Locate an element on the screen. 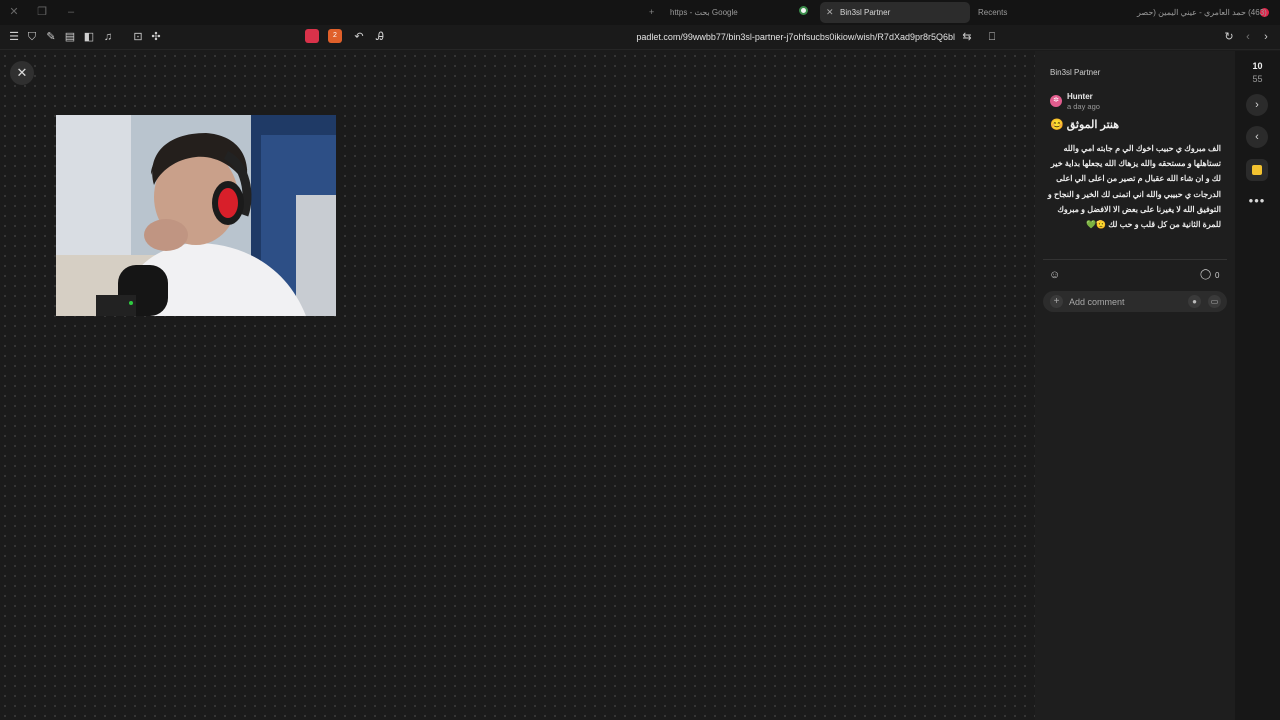 The height and width of the screenshot is (720, 1280). avatar: ✲ is located at coordinates (1056, 101).